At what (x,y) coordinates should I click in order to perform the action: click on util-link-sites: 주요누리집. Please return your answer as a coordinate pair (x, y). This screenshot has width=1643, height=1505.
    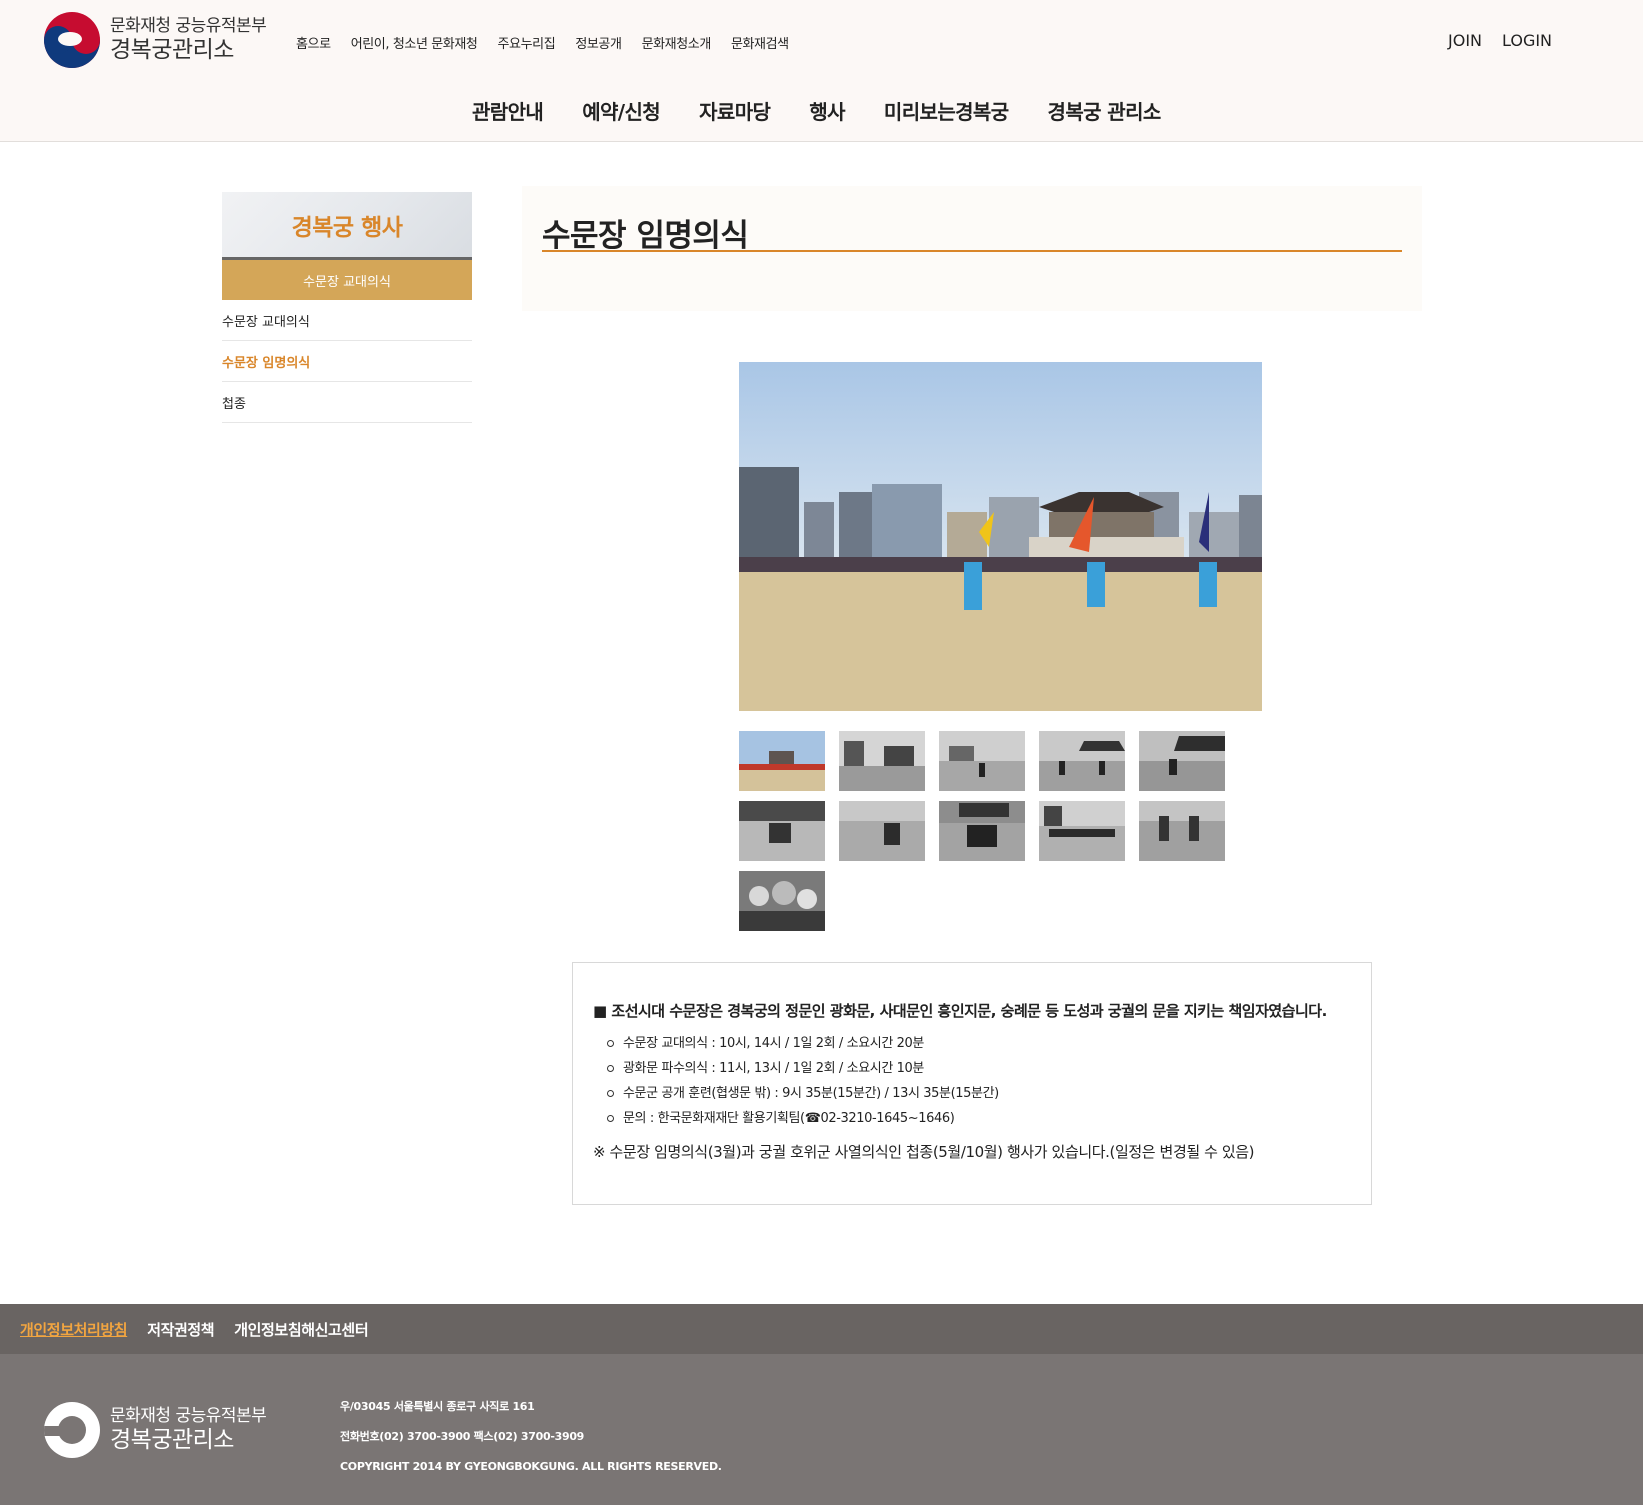
    Looking at the image, I should click on (527, 42).